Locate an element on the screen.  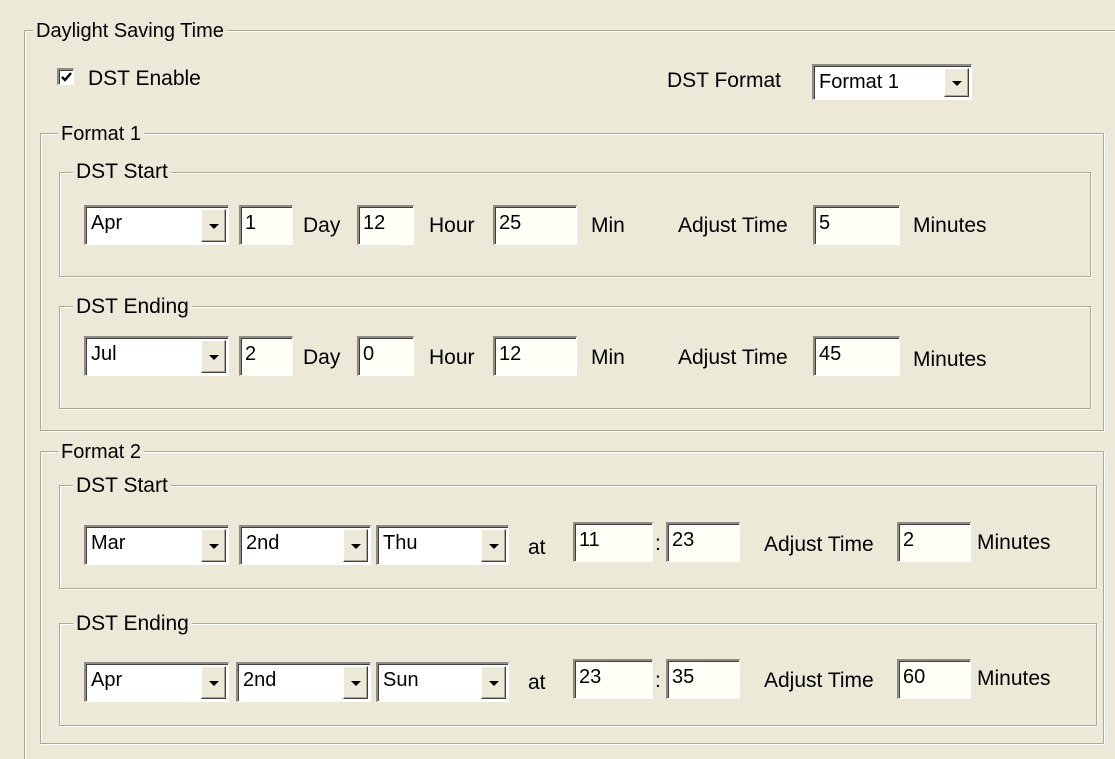
format2-start-week-value: 2nd is located at coordinates (263, 543).